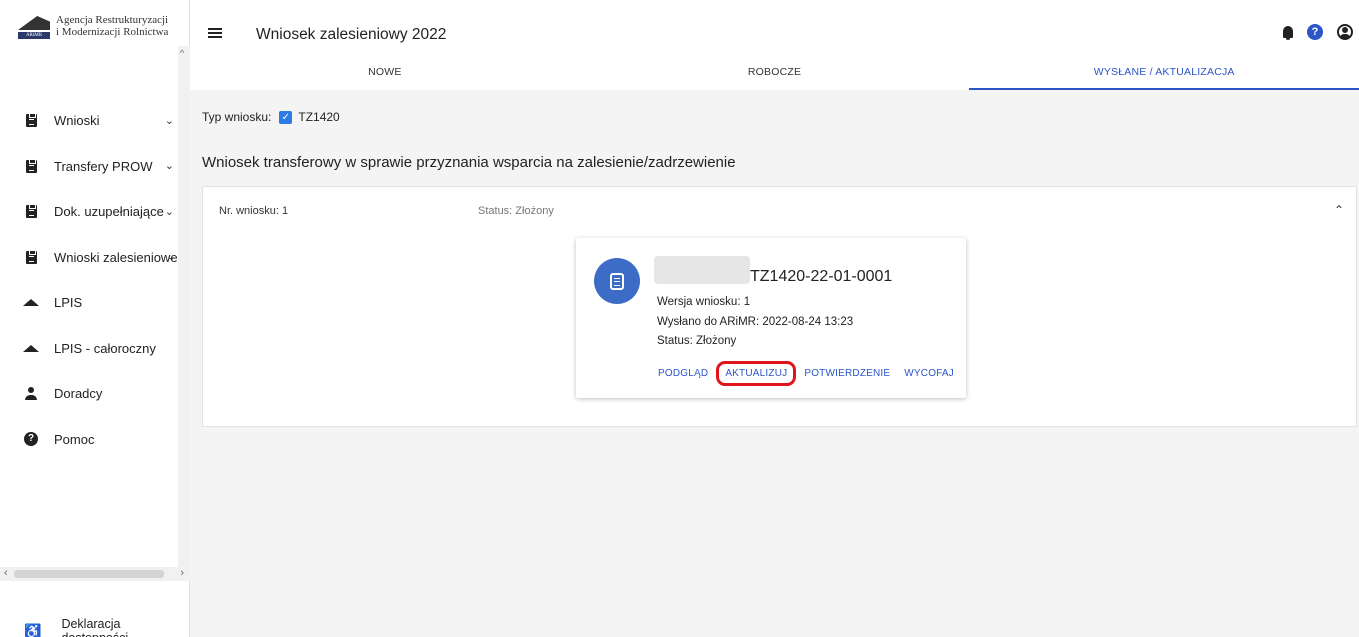 Image resolution: width=1359 pixels, height=637 pixels. I want to click on sidebar-item-transfery-prow: Transfery PROW ⌄, so click(89, 167).